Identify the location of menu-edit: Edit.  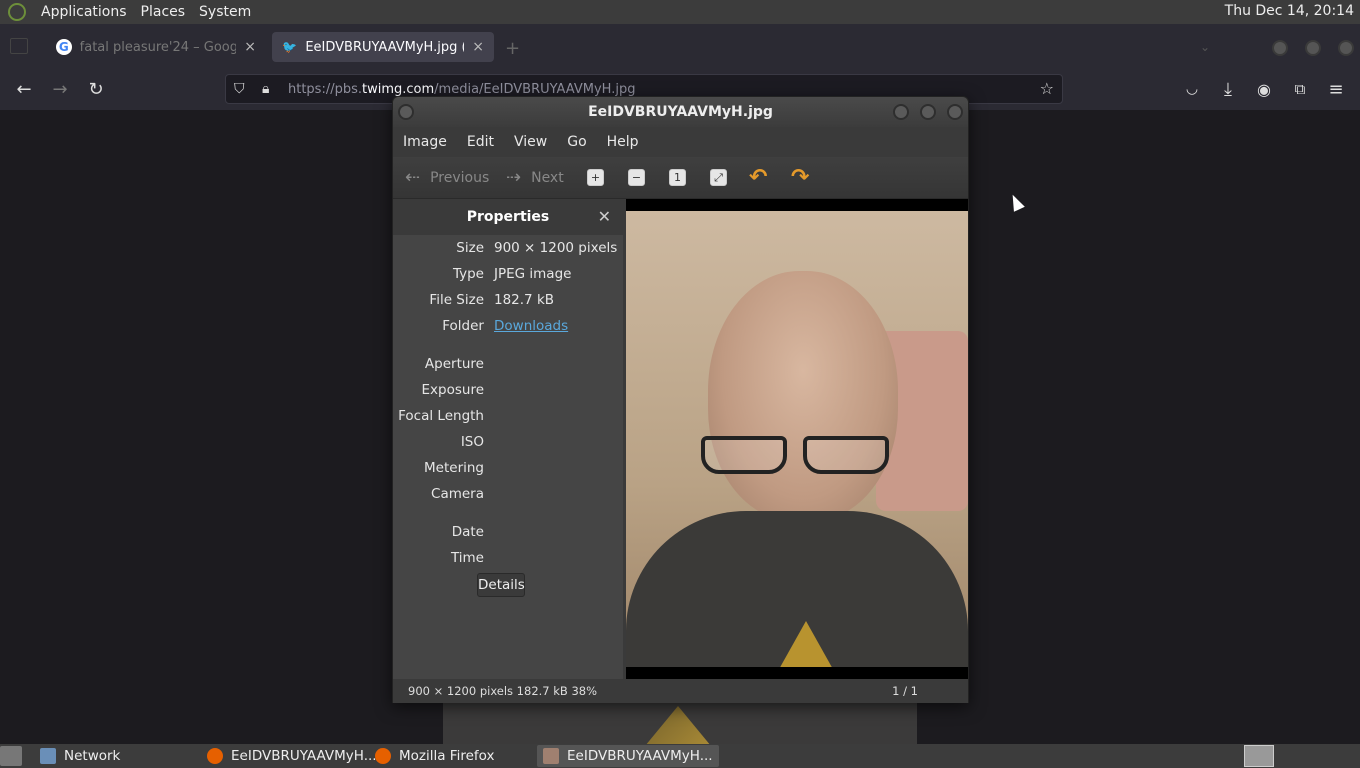
(480, 142).